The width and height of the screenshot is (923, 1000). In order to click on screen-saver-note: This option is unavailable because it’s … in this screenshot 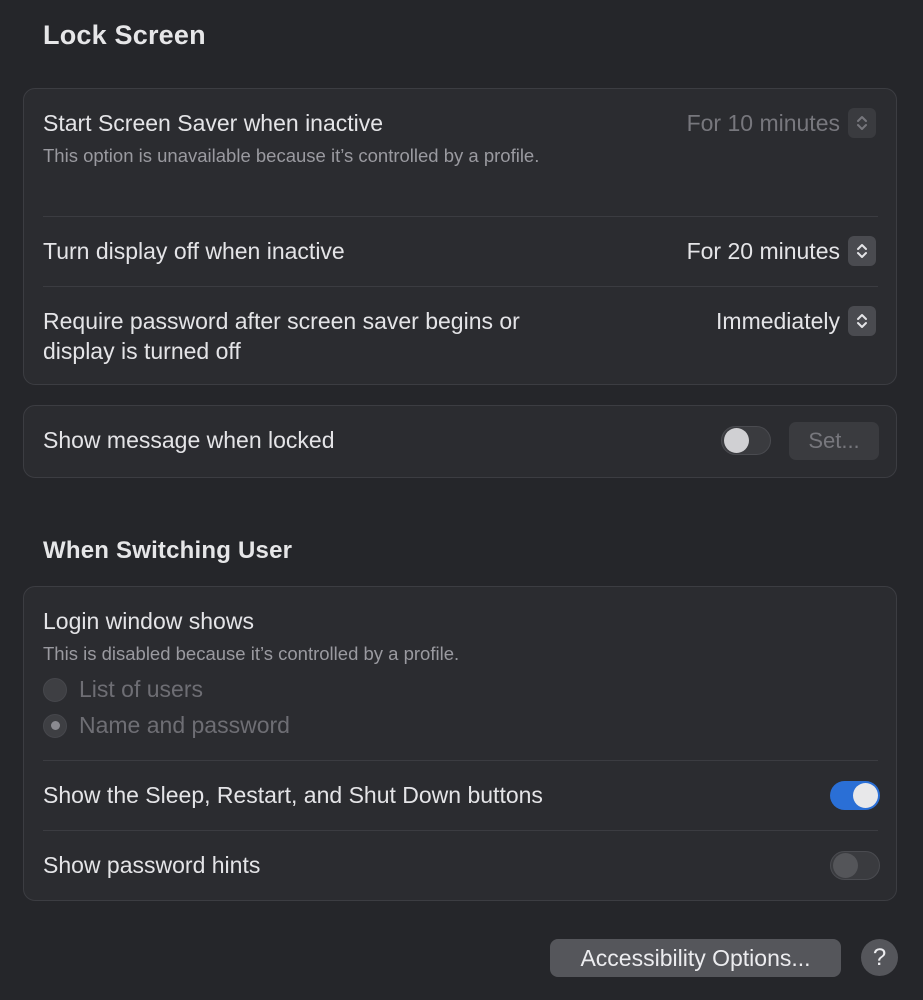, I will do `click(291, 155)`.